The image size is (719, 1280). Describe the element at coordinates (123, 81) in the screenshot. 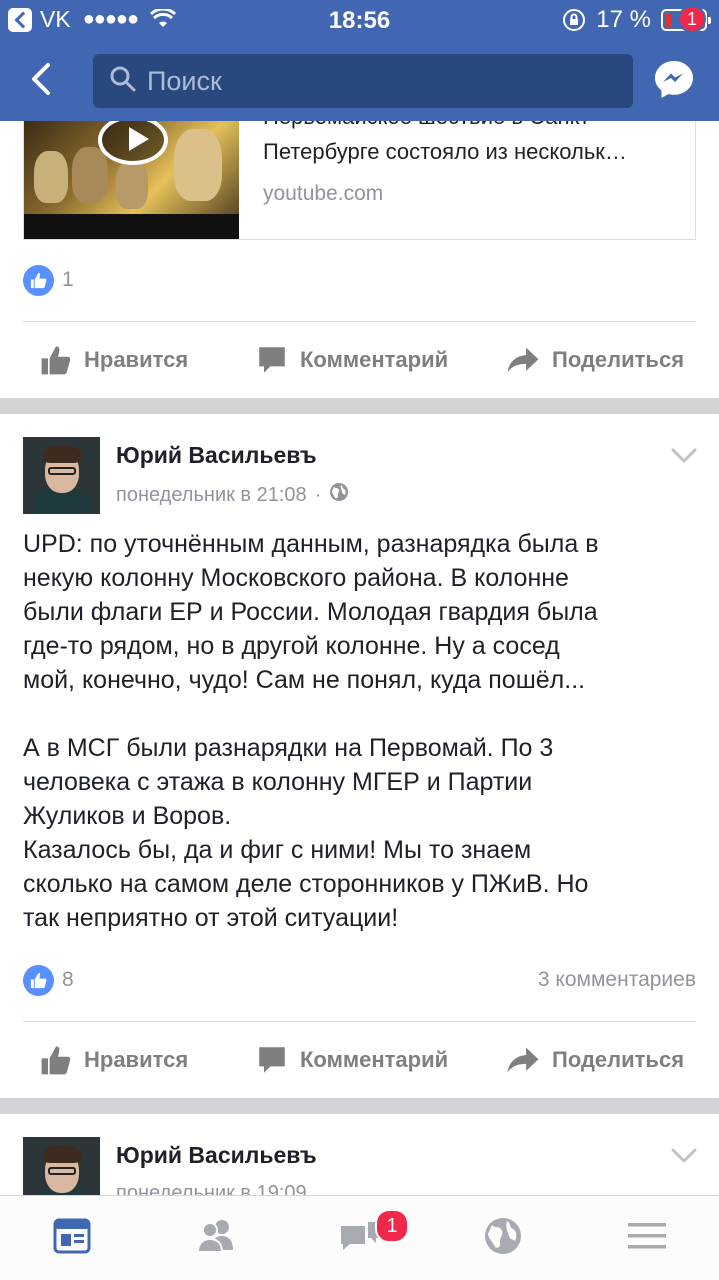

I see `search-icon` at that location.